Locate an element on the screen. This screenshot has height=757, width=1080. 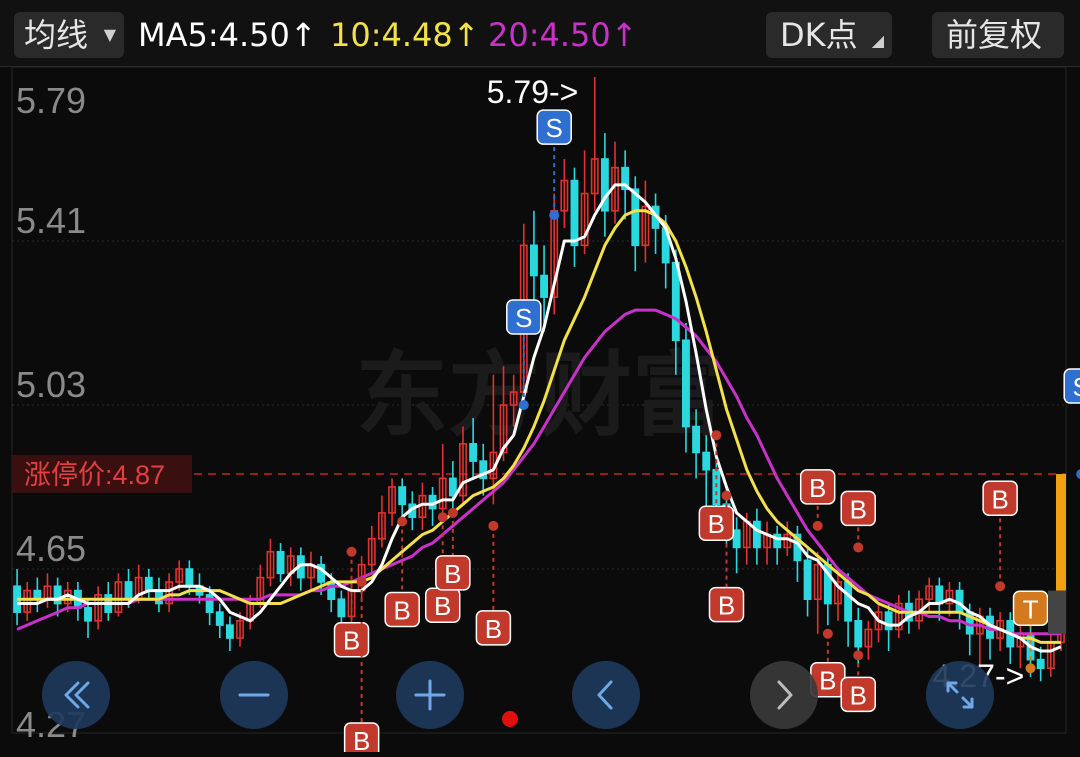
dropdown-caret-icon: ▼ is located at coordinates (109, 34).